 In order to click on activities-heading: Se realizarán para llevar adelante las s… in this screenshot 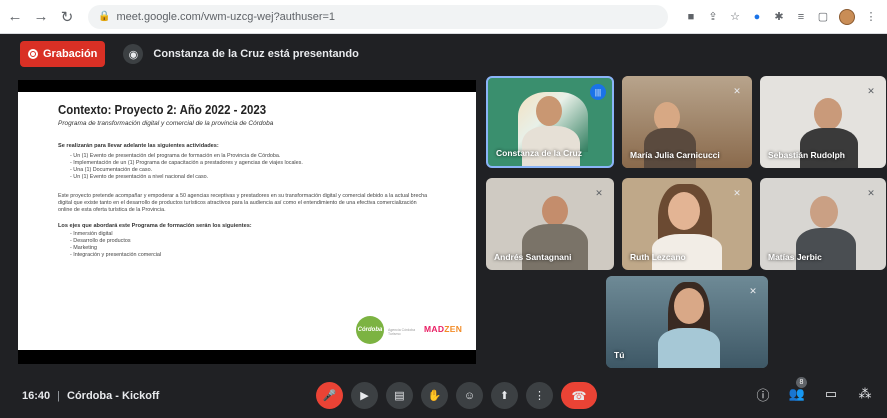, I will do `click(138, 146)`.